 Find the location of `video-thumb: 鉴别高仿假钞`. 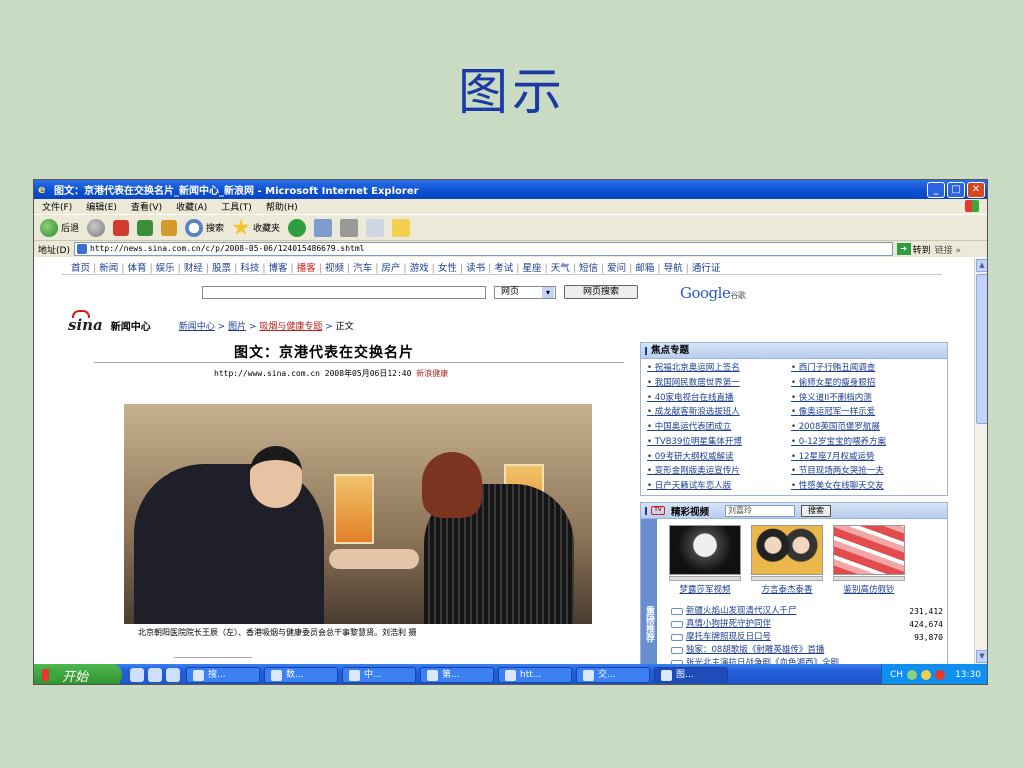

video-thumb: 鉴别高仿假钞 is located at coordinates (869, 560).